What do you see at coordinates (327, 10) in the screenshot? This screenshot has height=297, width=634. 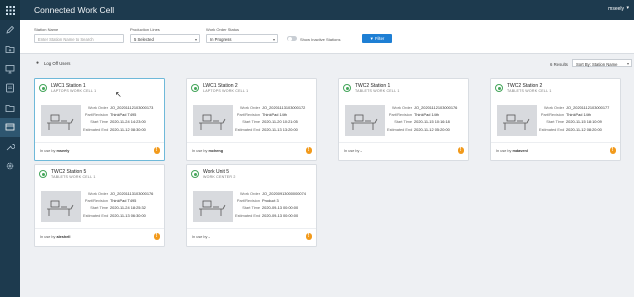 I see `top-bar: Connected Work Cell mseely ▾` at bounding box center [327, 10].